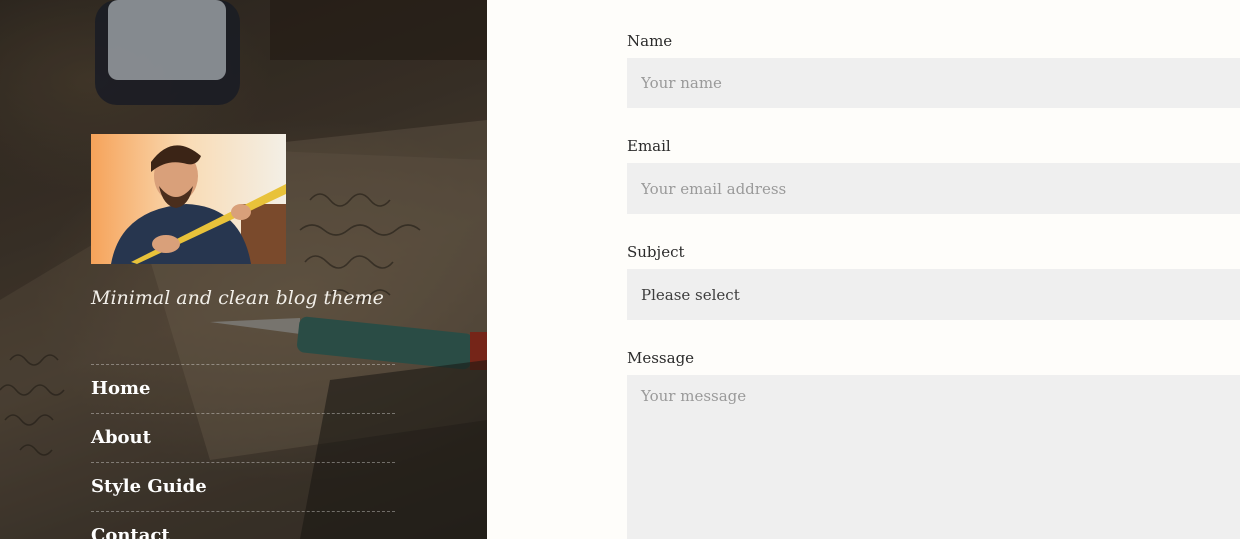 The height and width of the screenshot is (539, 1240). What do you see at coordinates (243, 525) in the screenshot?
I see `sidebar-item-contact: Contact` at bounding box center [243, 525].